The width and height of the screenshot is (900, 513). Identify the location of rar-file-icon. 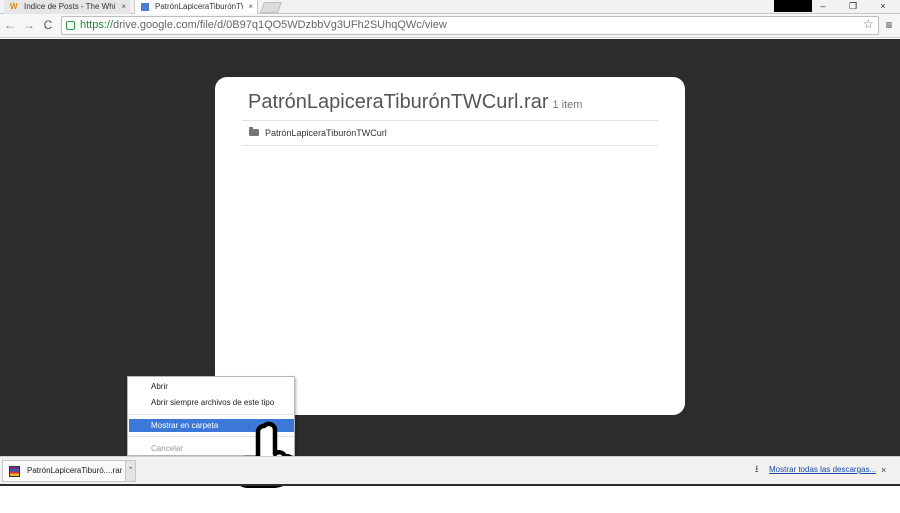
(14, 471).